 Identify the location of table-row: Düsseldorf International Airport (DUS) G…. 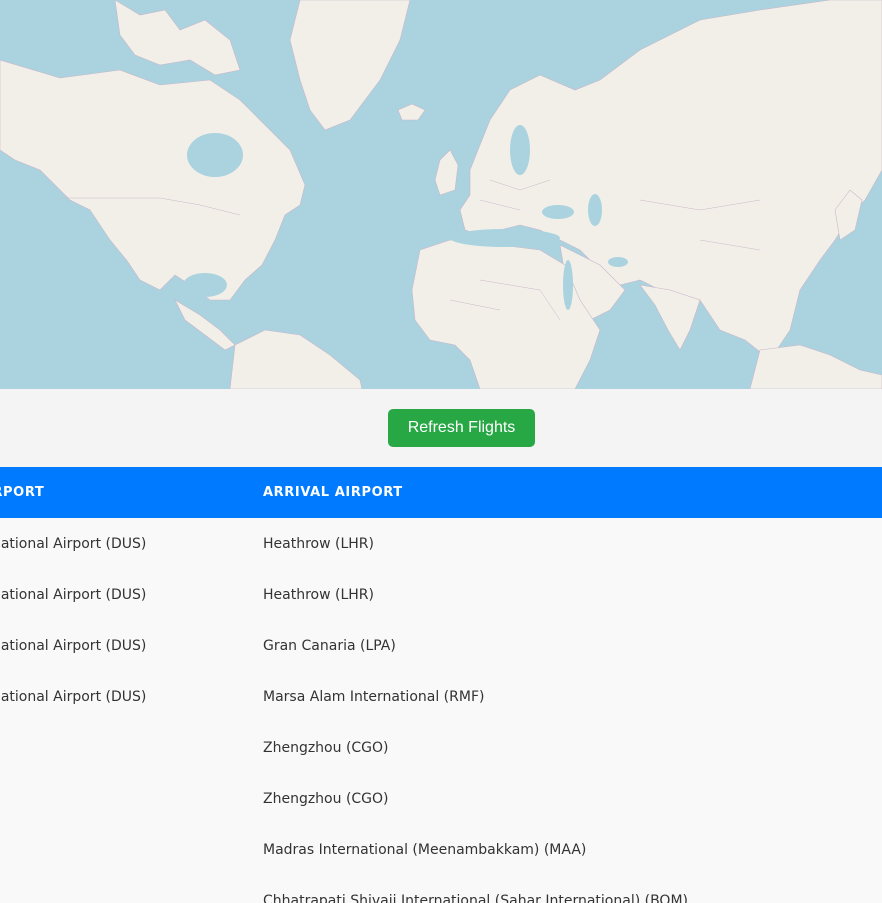
(441, 645).